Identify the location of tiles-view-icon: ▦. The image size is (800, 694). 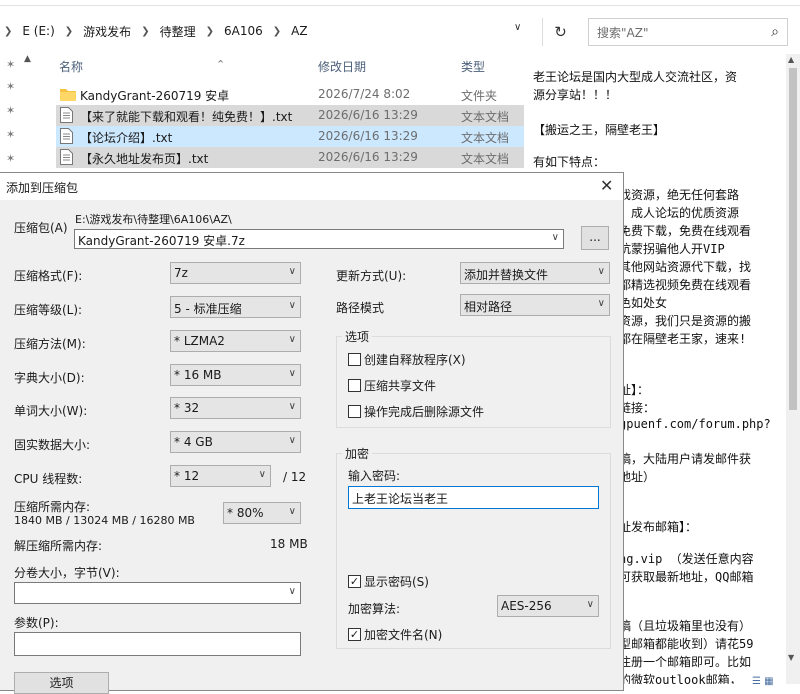
(768, 681).